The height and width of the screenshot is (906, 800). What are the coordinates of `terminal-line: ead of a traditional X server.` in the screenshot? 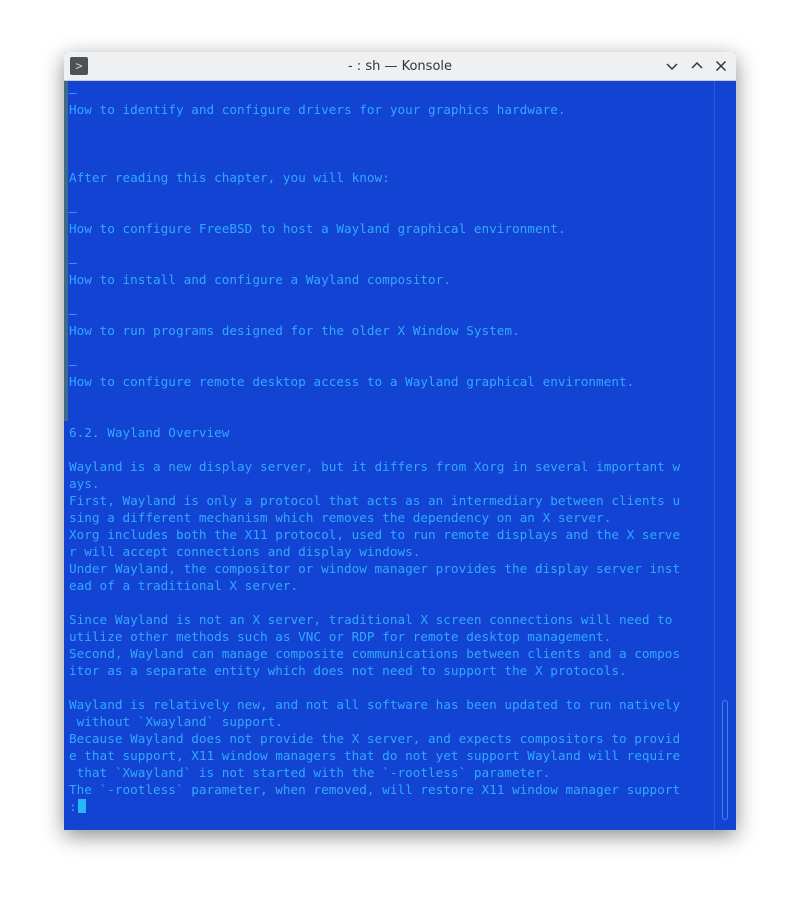 It's located at (390, 585).